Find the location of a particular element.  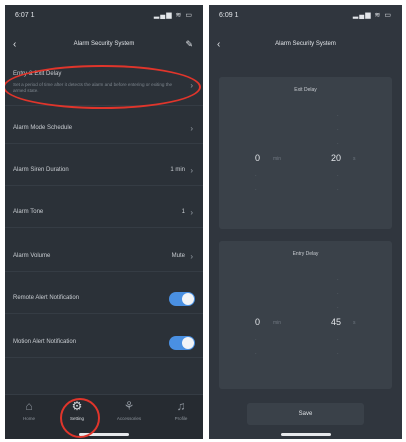

panel-title: Entry Delay is located at coordinates (305, 254).